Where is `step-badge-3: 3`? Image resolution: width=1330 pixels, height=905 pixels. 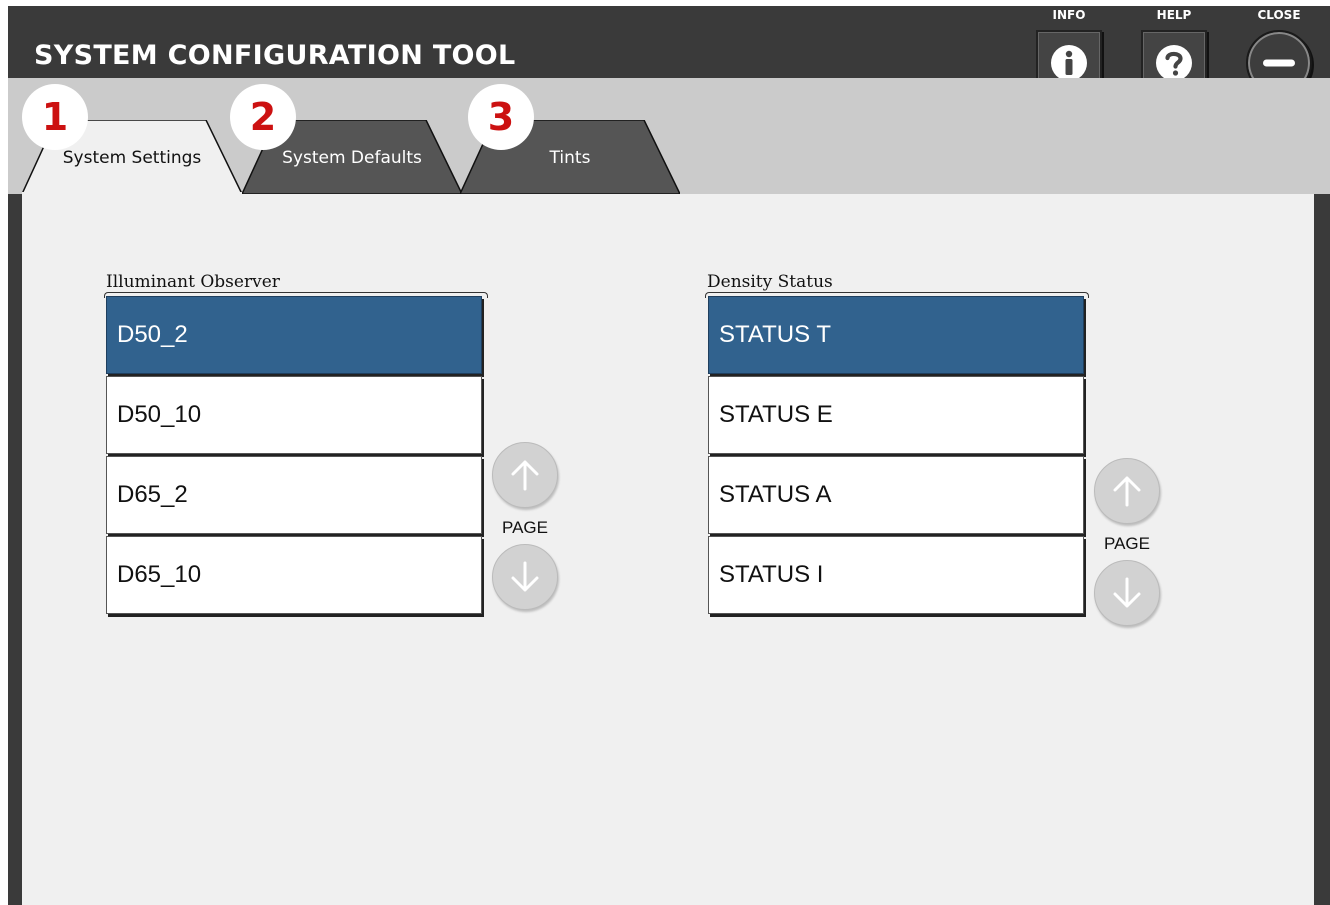 step-badge-3: 3 is located at coordinates (501, 117).